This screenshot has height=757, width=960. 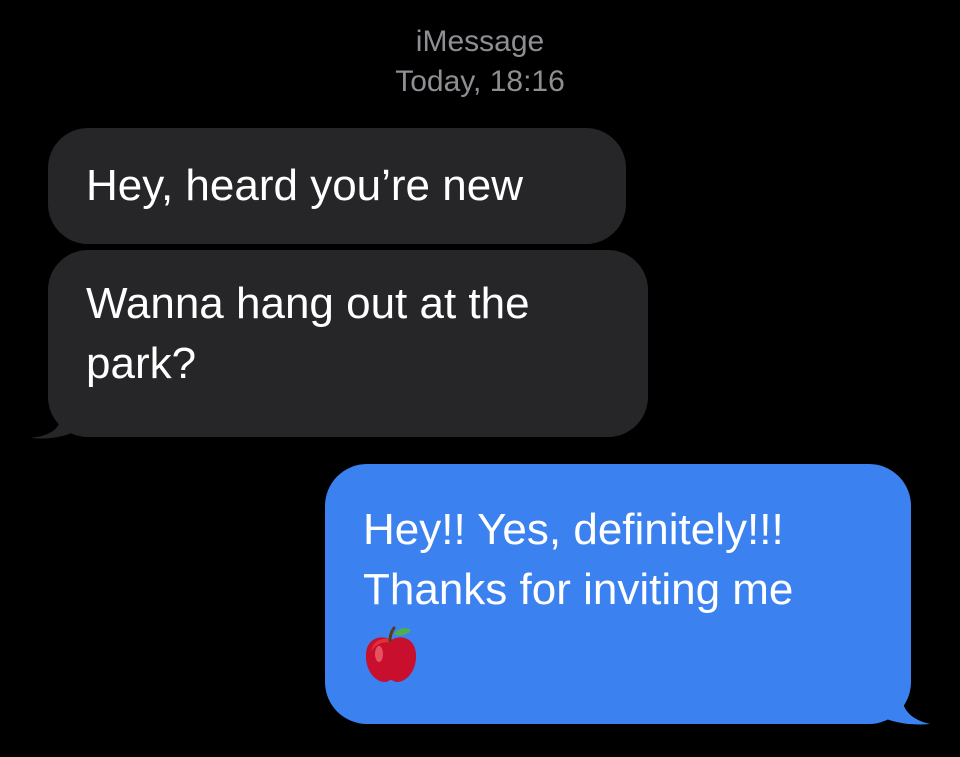 What do you see at coordinates (480, 62) in the screenshot?
I see `conversation-header: iMessage Today, 18:16` at bounding box center [480, 62].